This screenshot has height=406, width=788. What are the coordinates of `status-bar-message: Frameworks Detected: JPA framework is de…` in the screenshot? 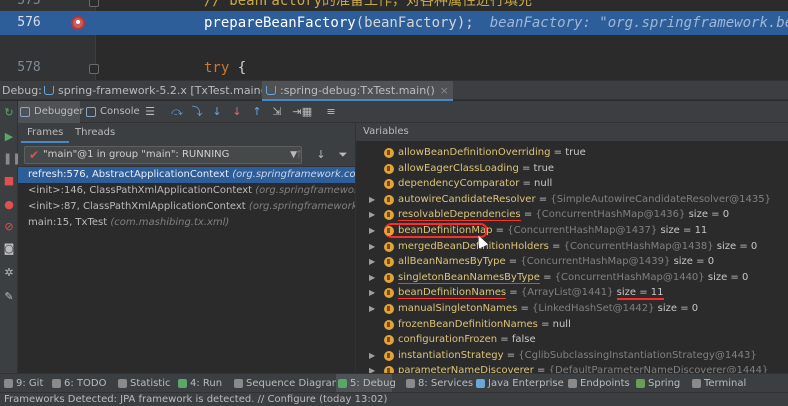 It's located at (394, 399).